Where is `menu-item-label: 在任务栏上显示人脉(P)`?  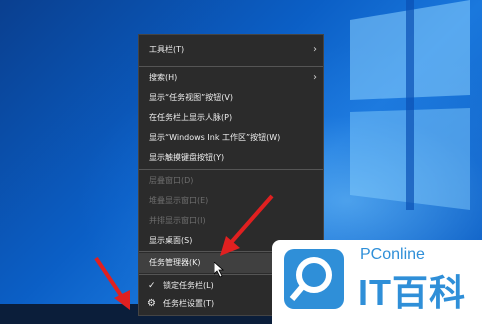
menu-item-label: 在任务栏上显示人脉(P) is located at coordinates (191, 117).